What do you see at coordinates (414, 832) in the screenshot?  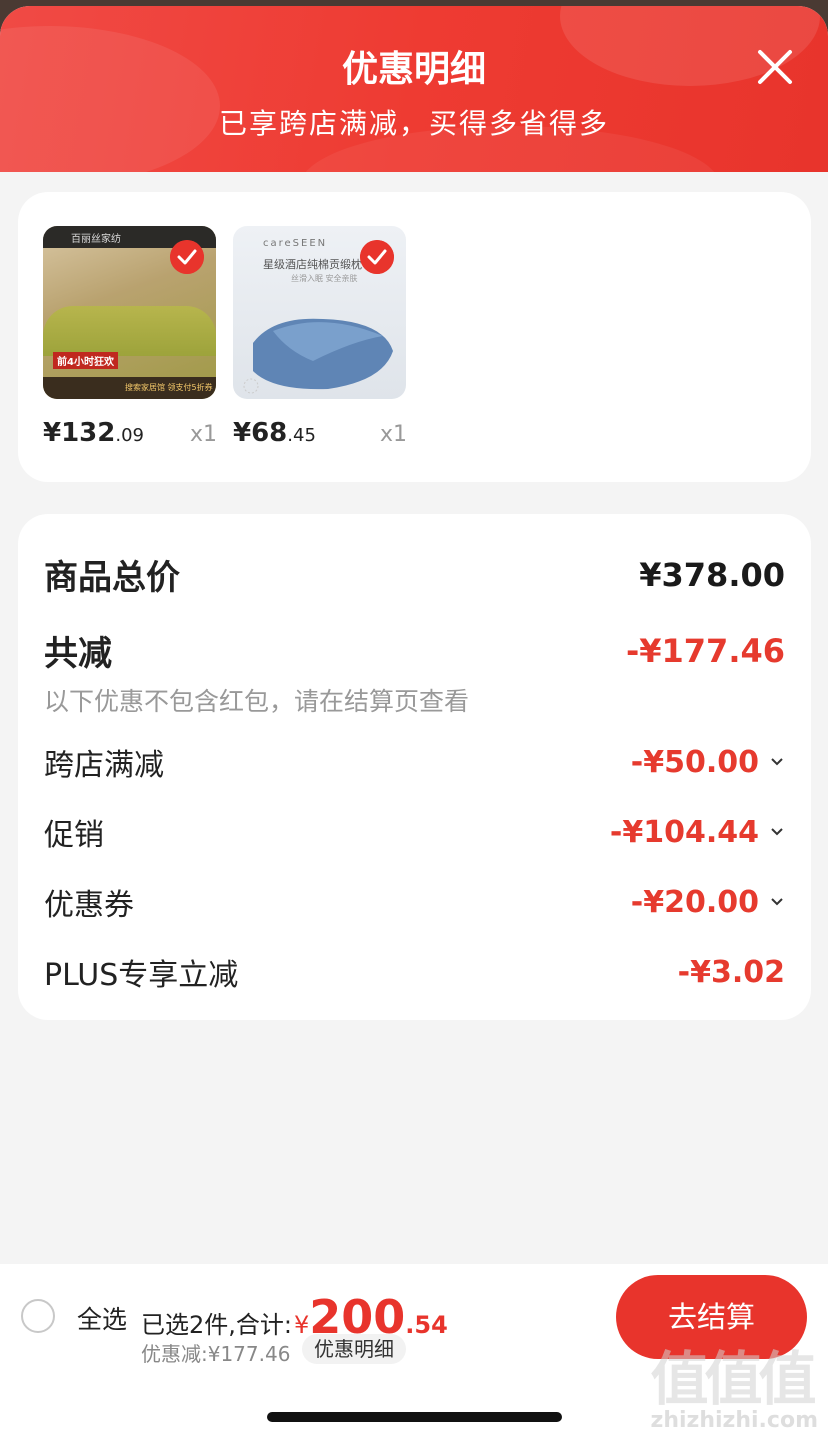 I see `discount-row-promotion: 促销 -¥104.44` at bounding box center [414, 832].